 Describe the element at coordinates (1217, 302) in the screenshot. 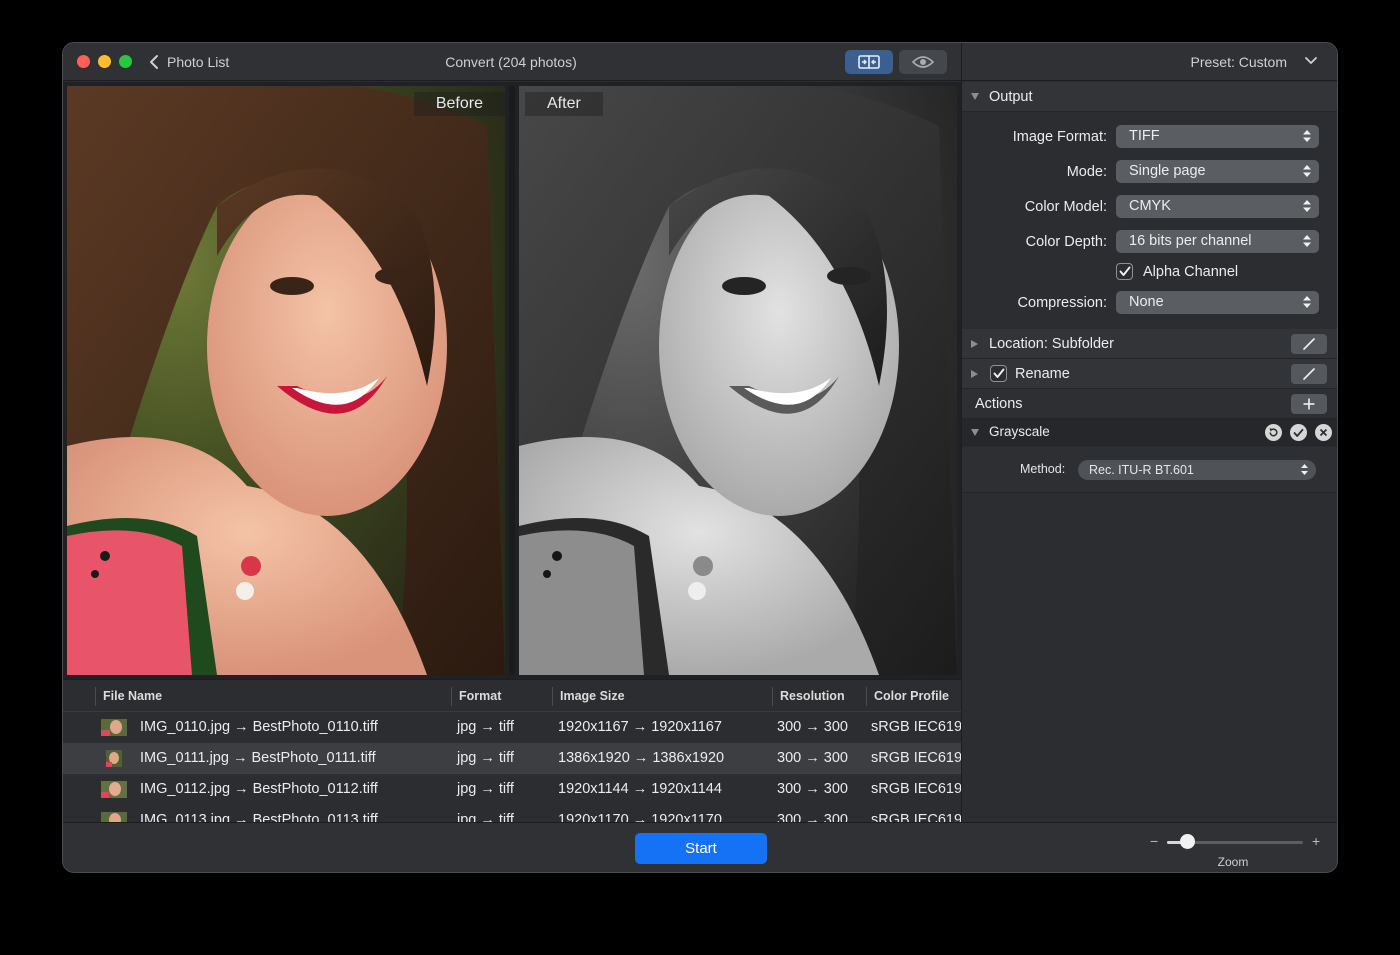

I see `compression-select: None` at that location.